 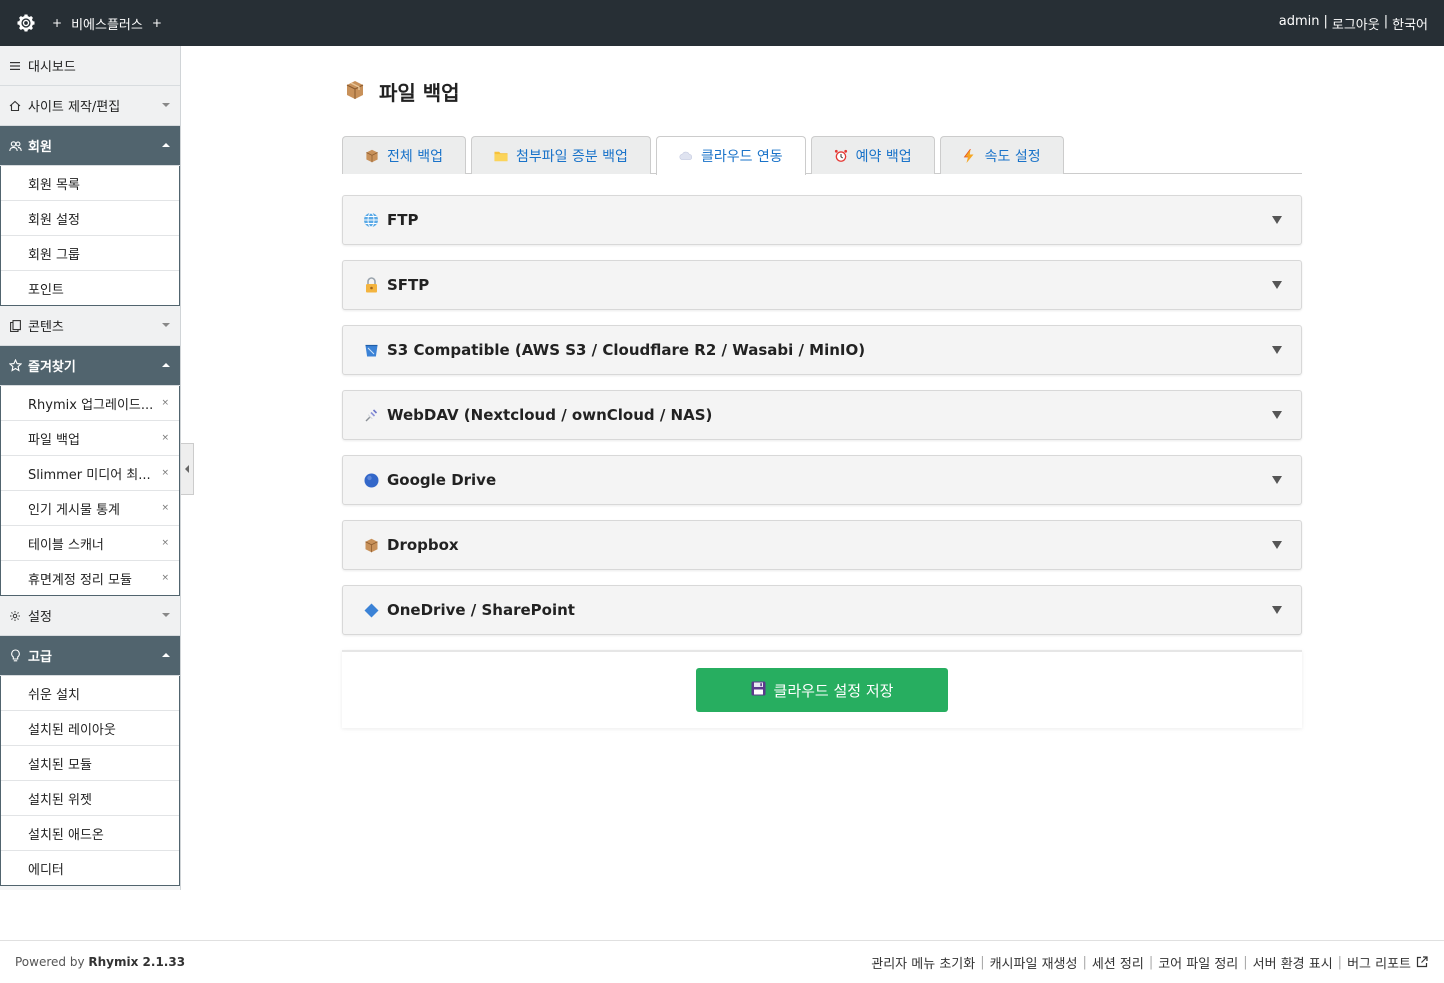 What do you see at coordinates (90, 833) in the screenshot?
I see `sidebar-subitem: 설치된 애드온` at bounding box center [90, 833].